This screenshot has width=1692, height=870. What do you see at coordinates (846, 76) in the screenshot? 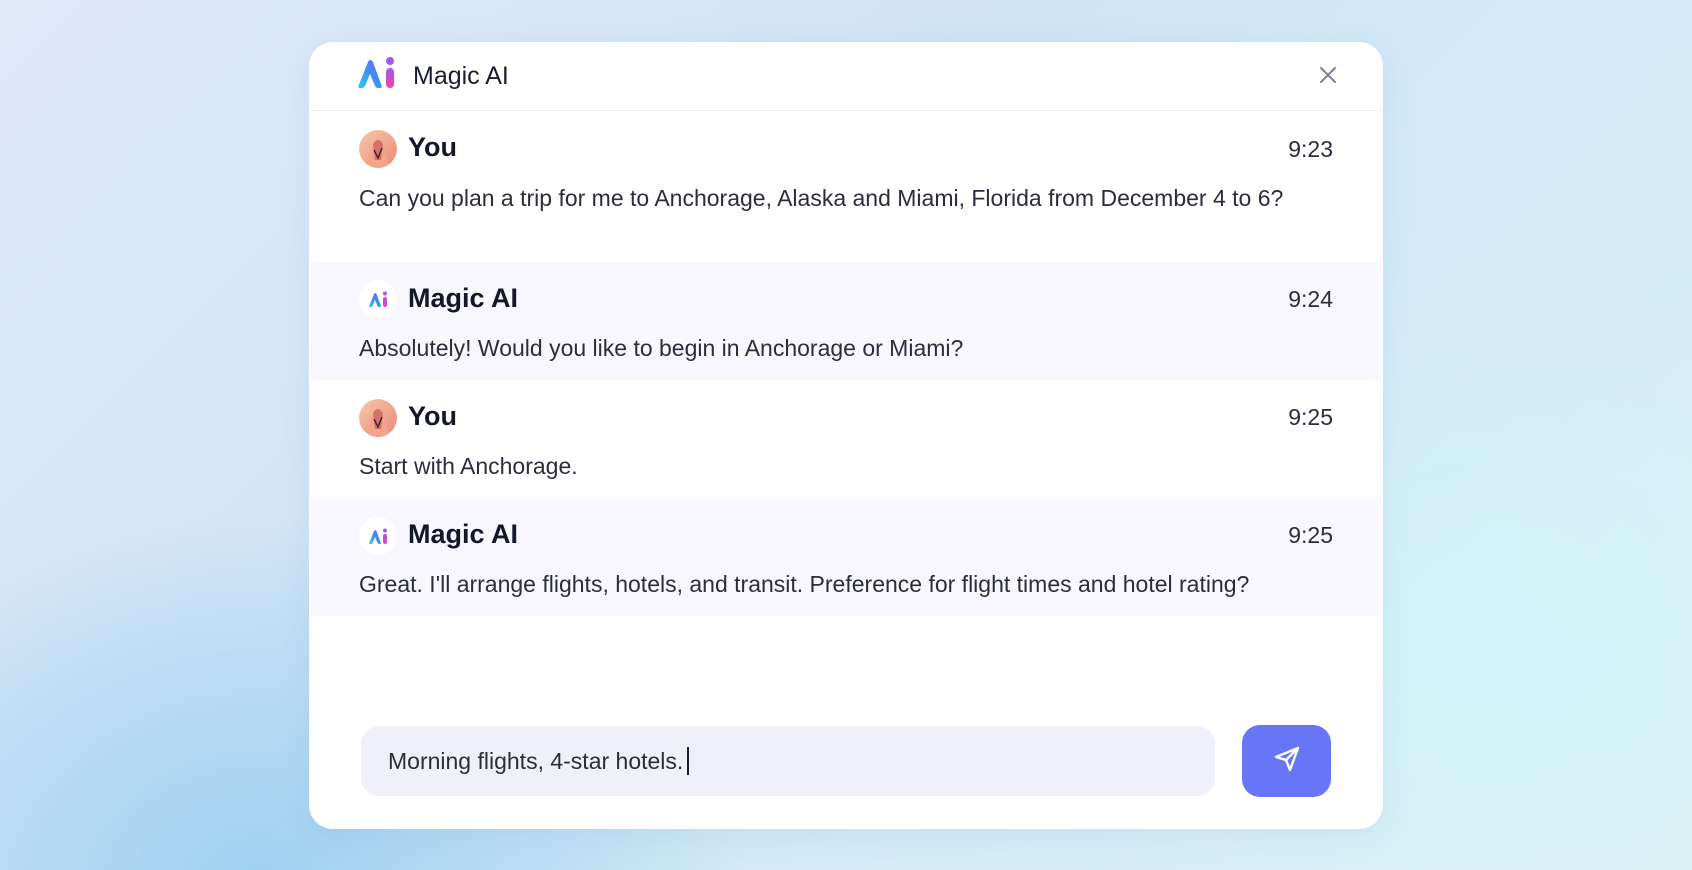
I see `chat-header: Magic AI` at bounding box center [846, 76].